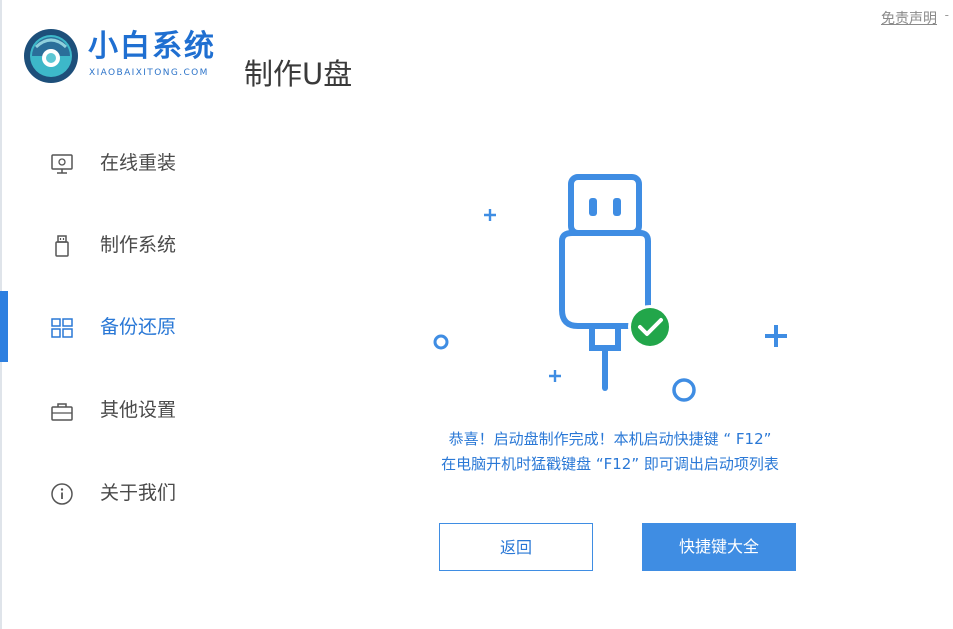  I want to click on sidebar-item-about-us: 关于我们, so click(120, 493).